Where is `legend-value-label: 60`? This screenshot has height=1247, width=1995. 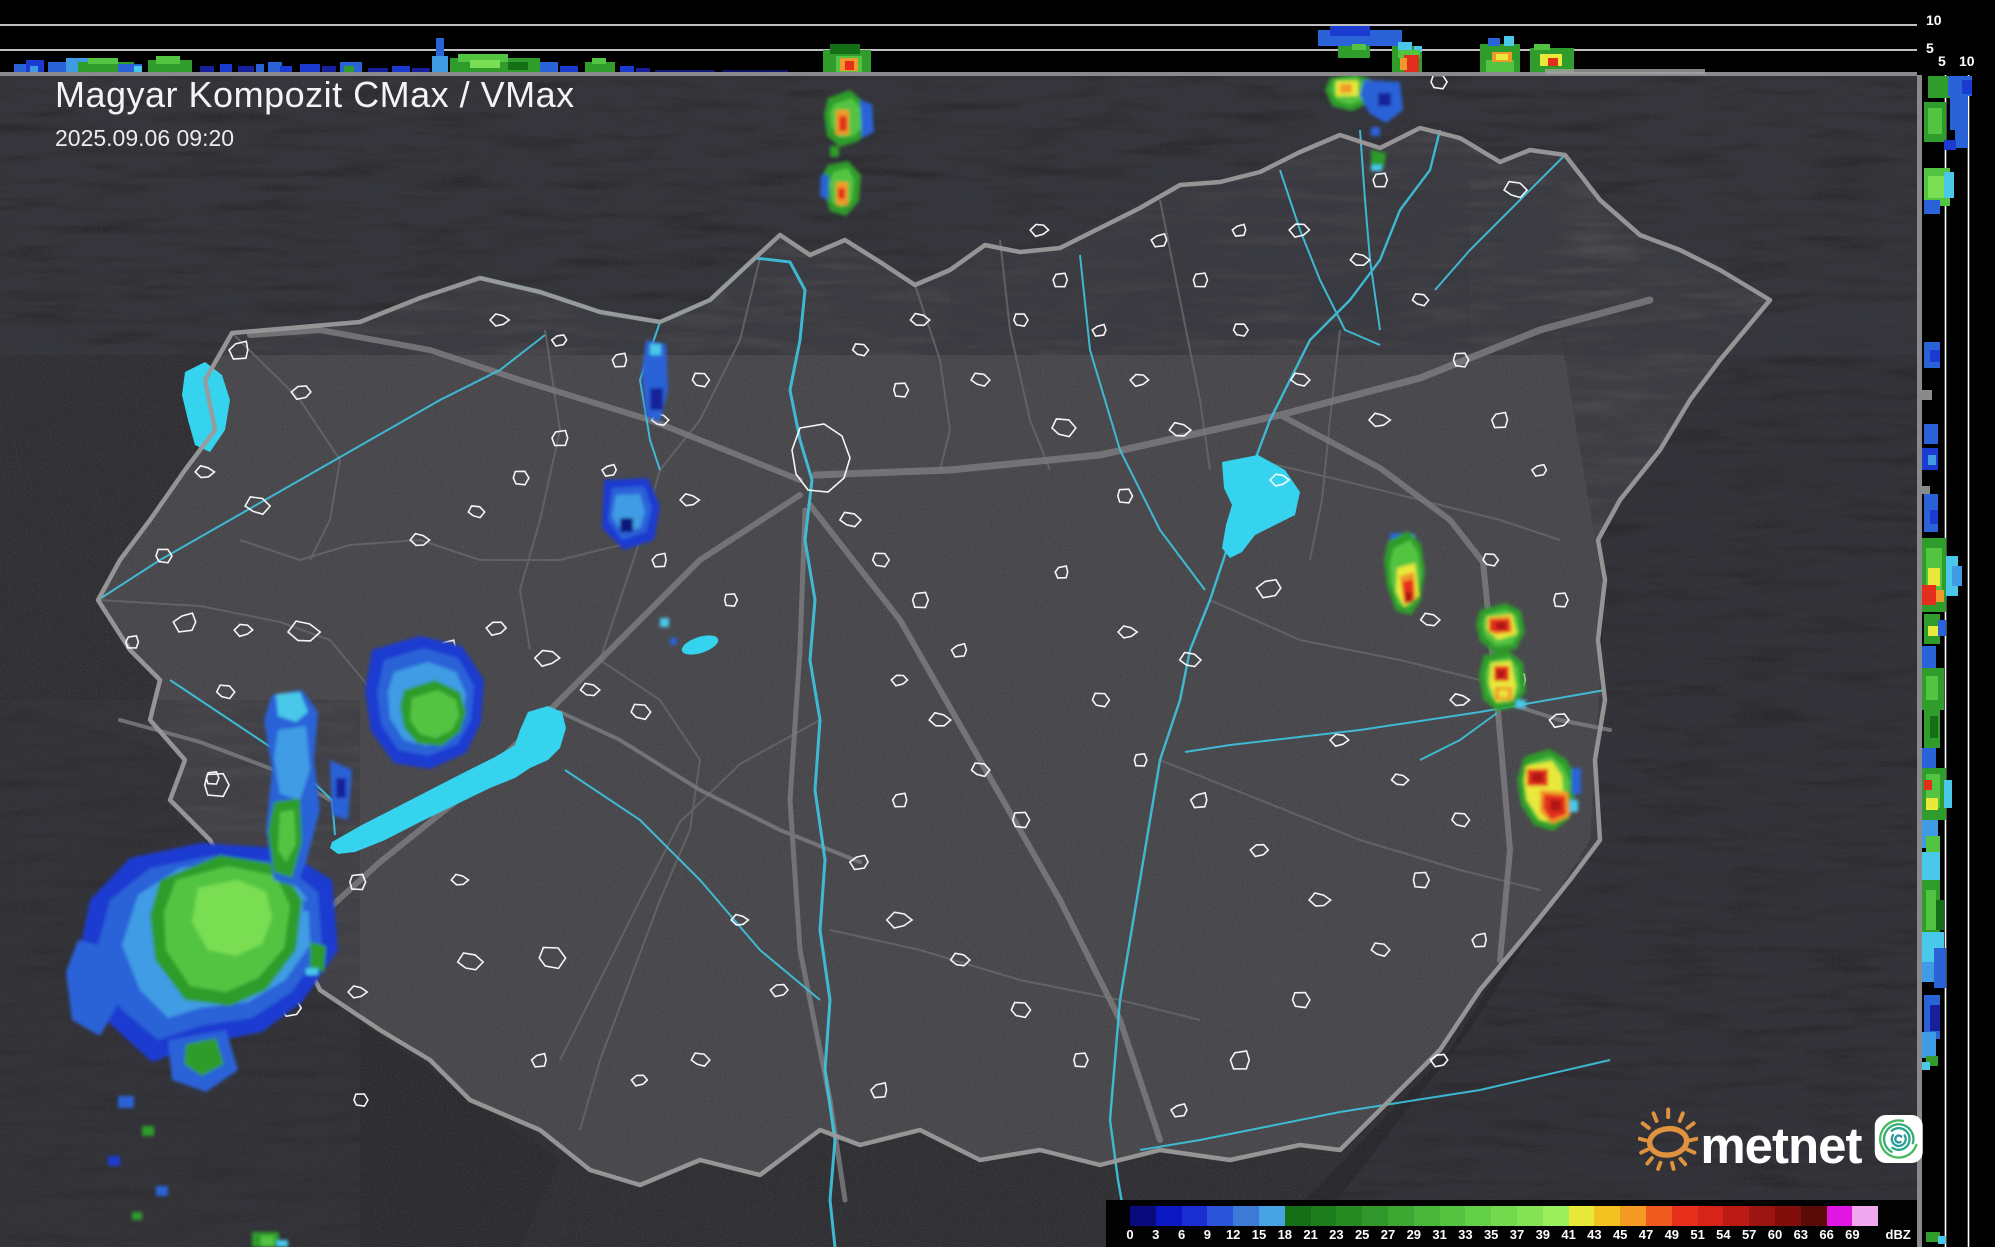 legend-value-label: 60 is located at coordinates (1775, 1234).